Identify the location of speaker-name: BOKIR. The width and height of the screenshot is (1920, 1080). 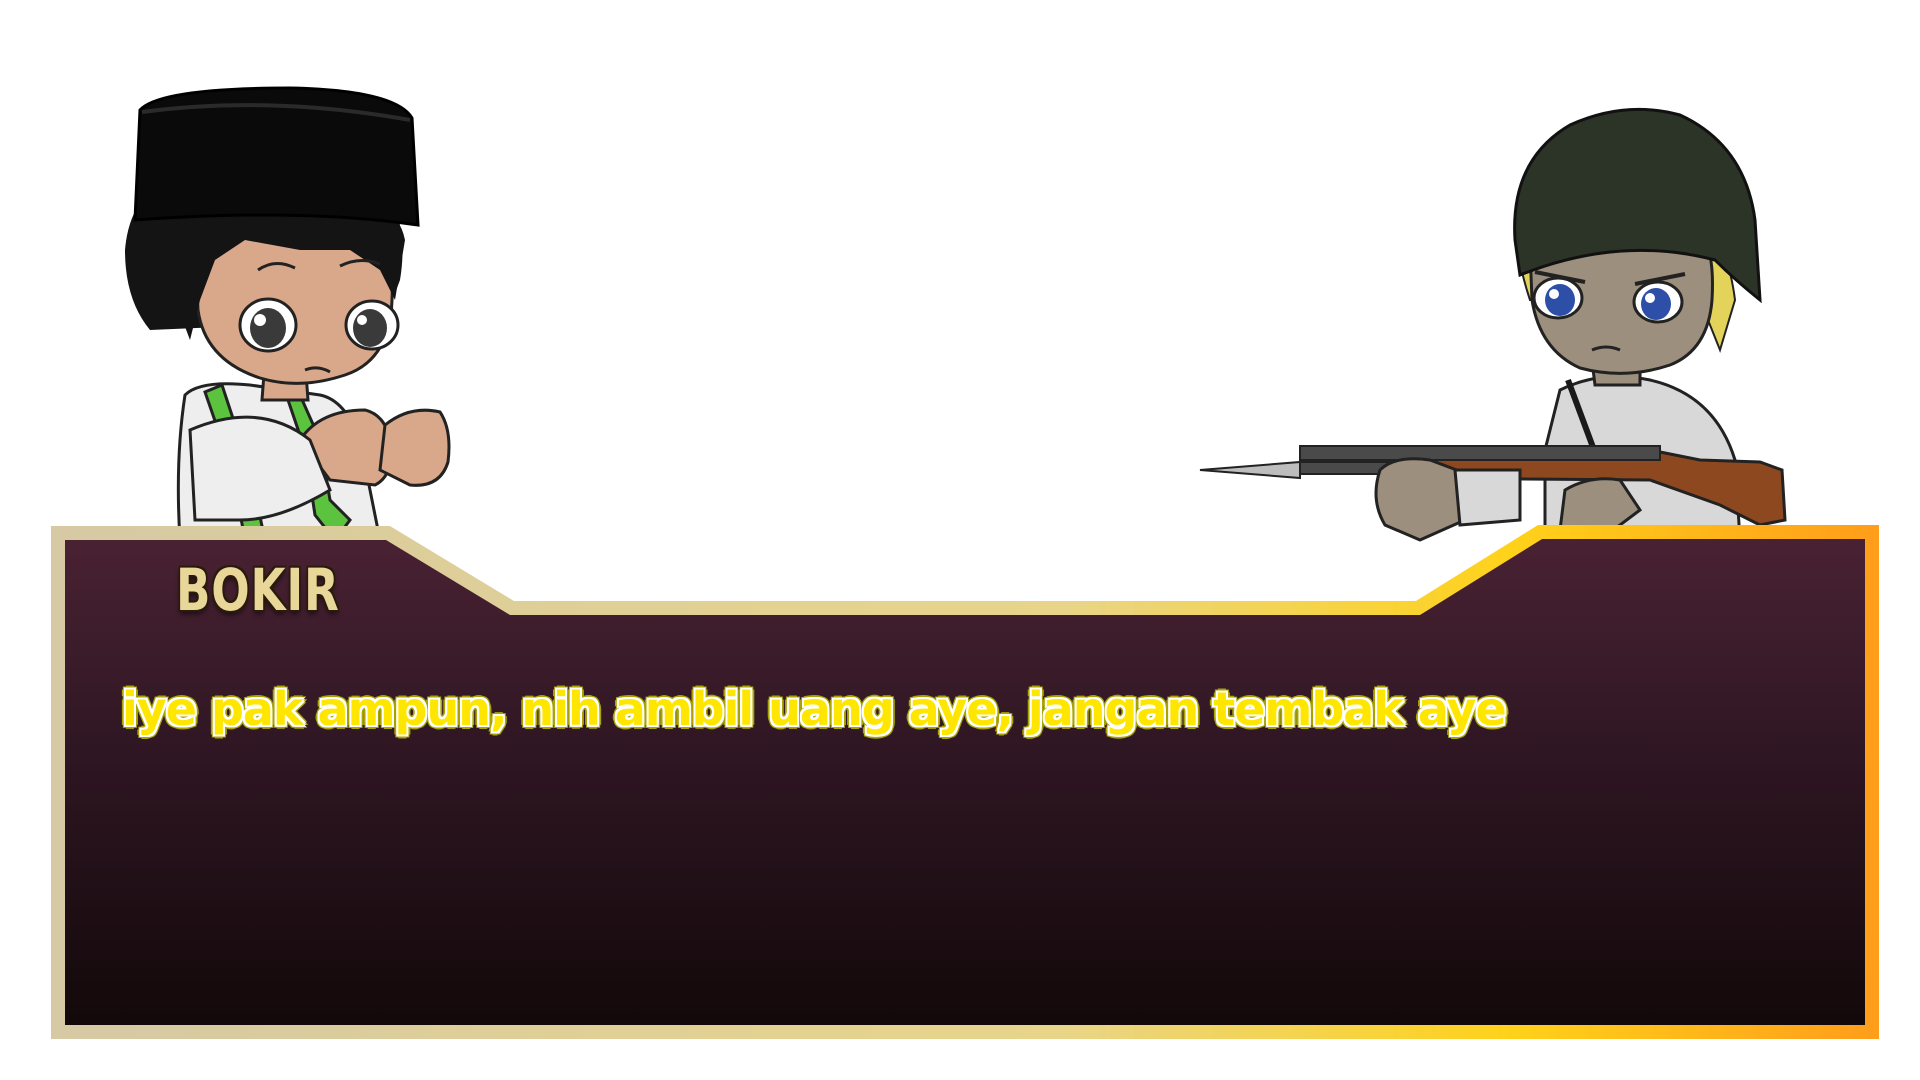
(258, 590).